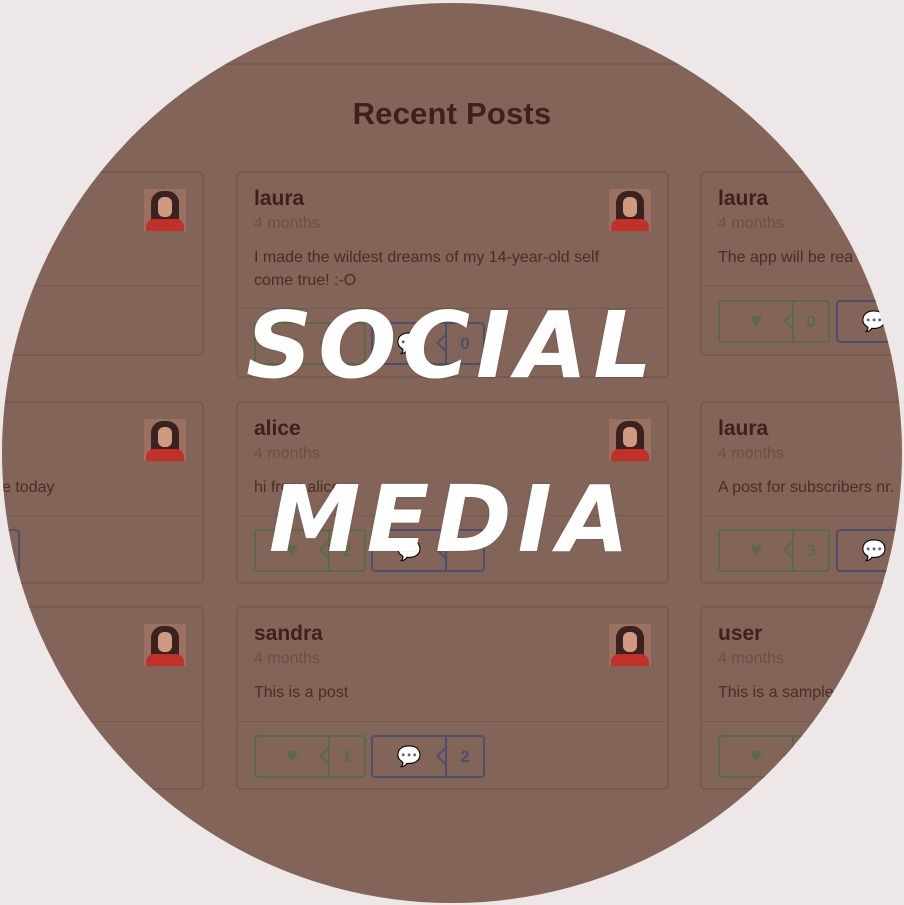 The image size is (904, 905). Describe the element at coordinates (347, 756) in the screenshot. I see `like-count: 1` at that location.